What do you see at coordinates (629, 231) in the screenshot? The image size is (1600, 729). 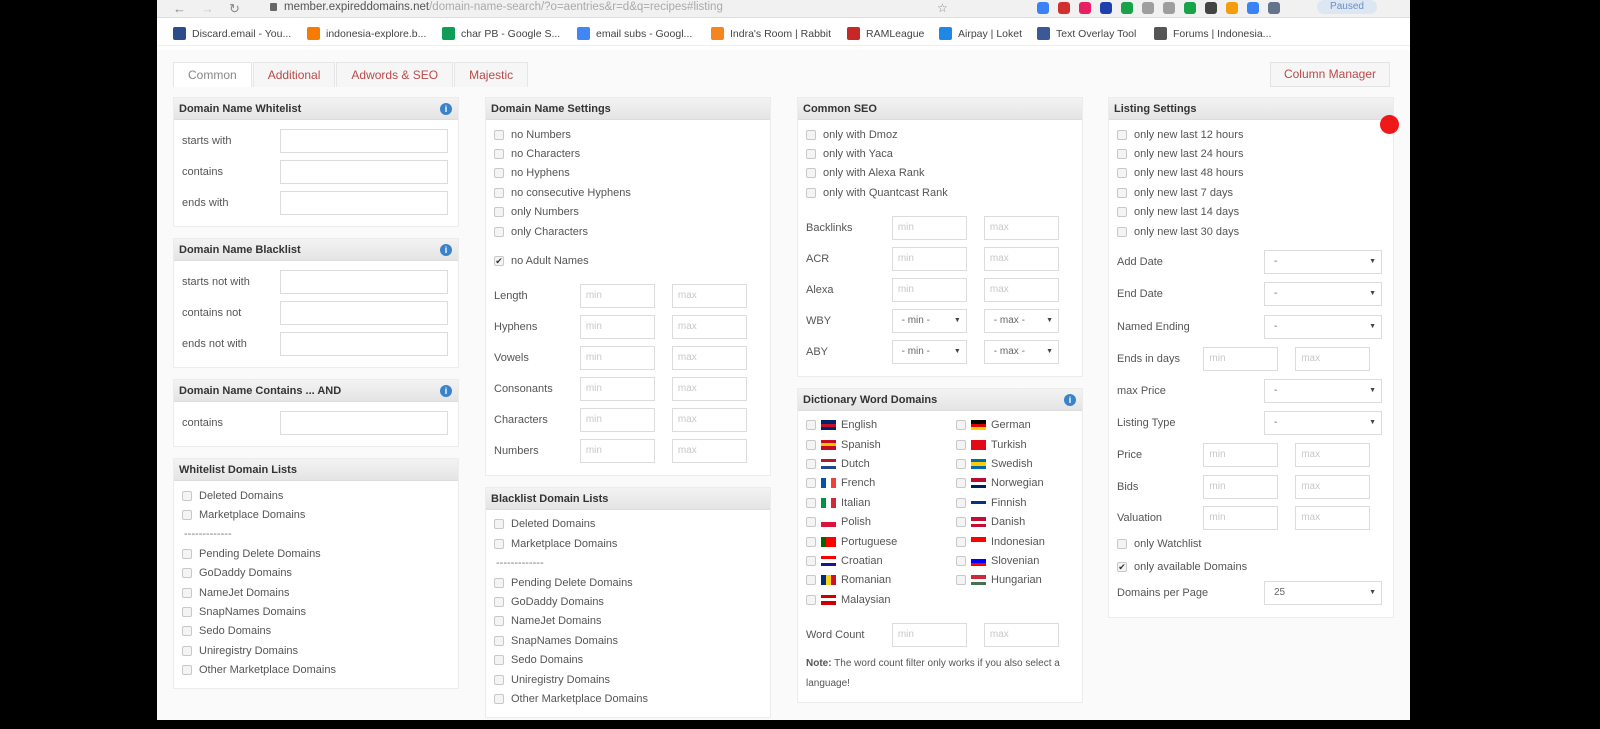 I see `checkbox-row: only Characters` at bounding box center [629, 231].